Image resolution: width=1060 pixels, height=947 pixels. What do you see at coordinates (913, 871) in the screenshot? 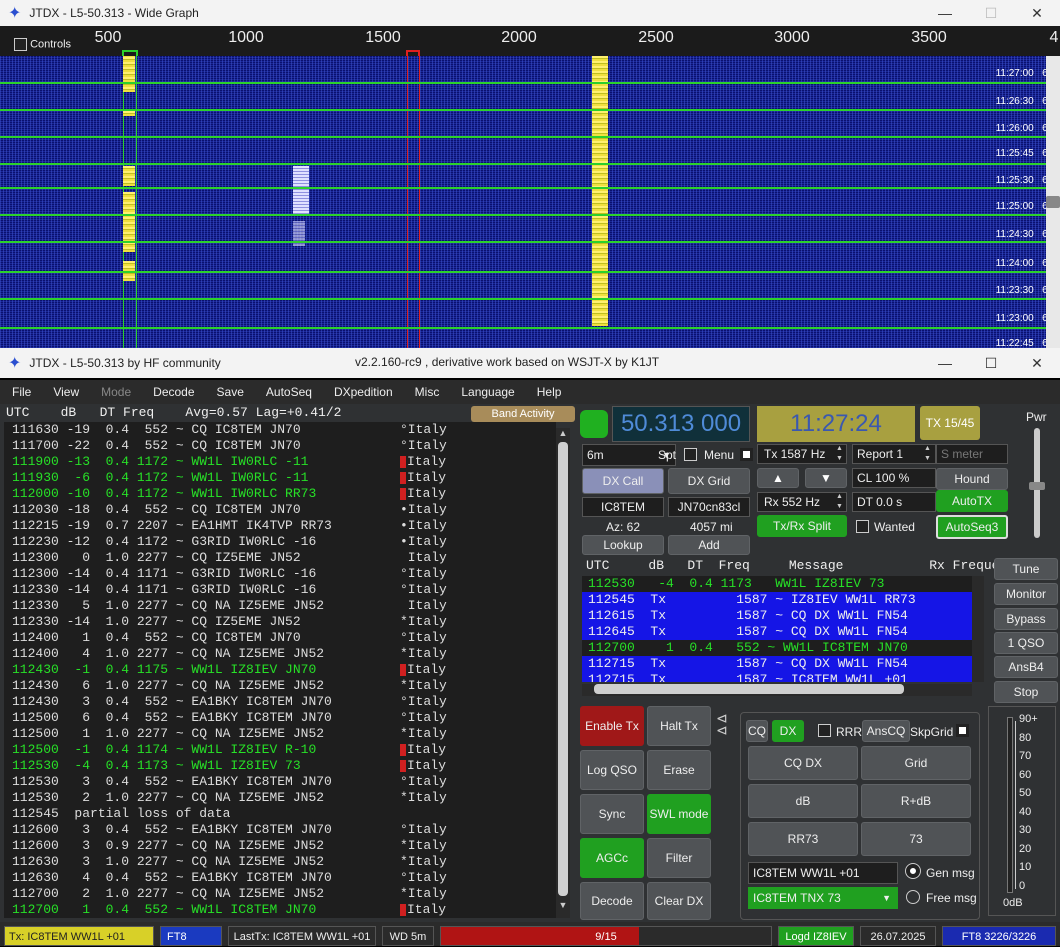
I see `gen-msg-radio` at bounding box center [913, 871].